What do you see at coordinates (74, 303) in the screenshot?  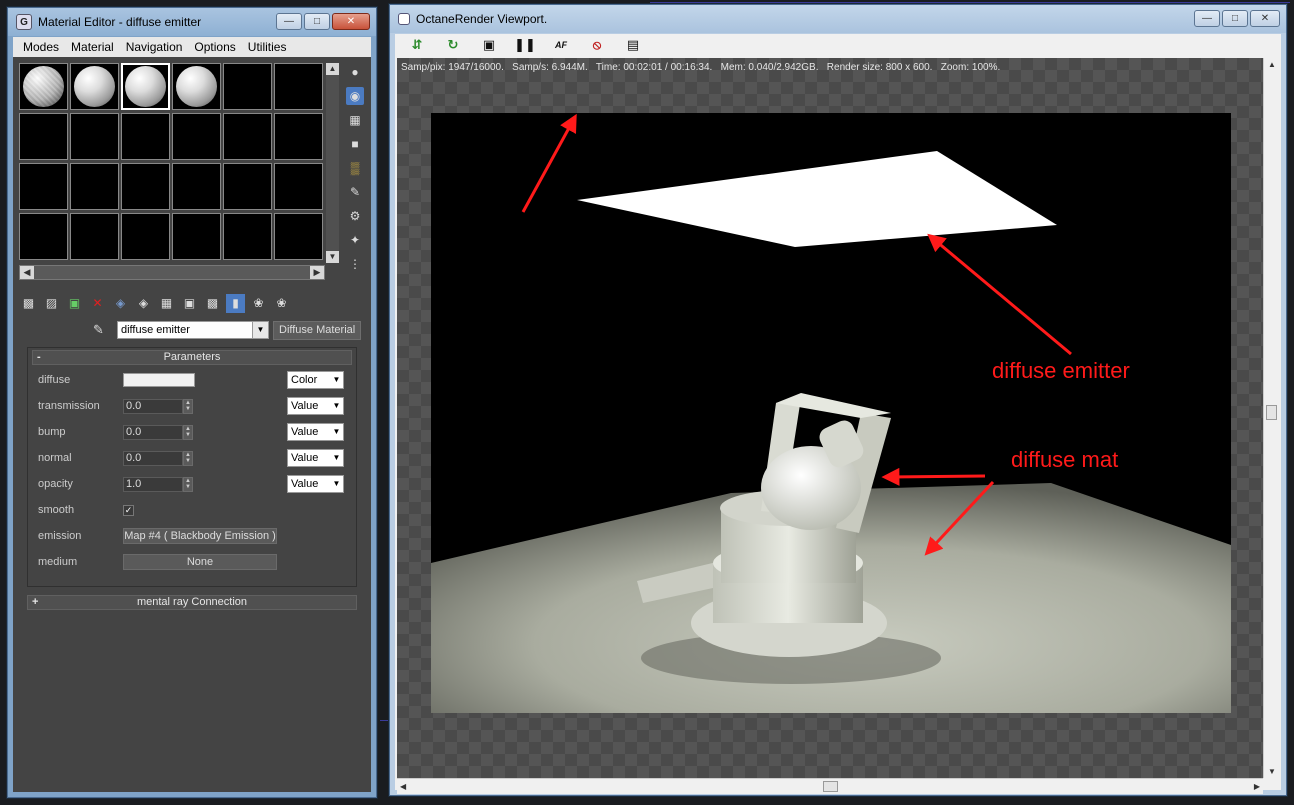 I see `assign-to-selection-icon: ▣` at bounding box center [74, 303].